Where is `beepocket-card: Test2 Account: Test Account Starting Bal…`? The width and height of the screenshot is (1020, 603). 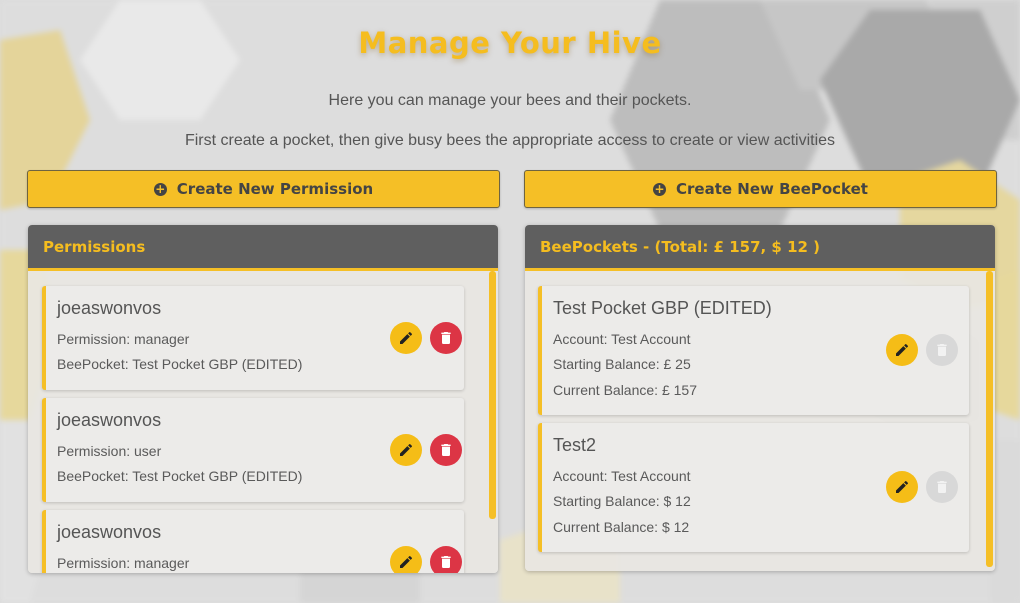 beepocket-card: Test2 Account: Test Account Starting Bal… is located at coordinates (753, 487).